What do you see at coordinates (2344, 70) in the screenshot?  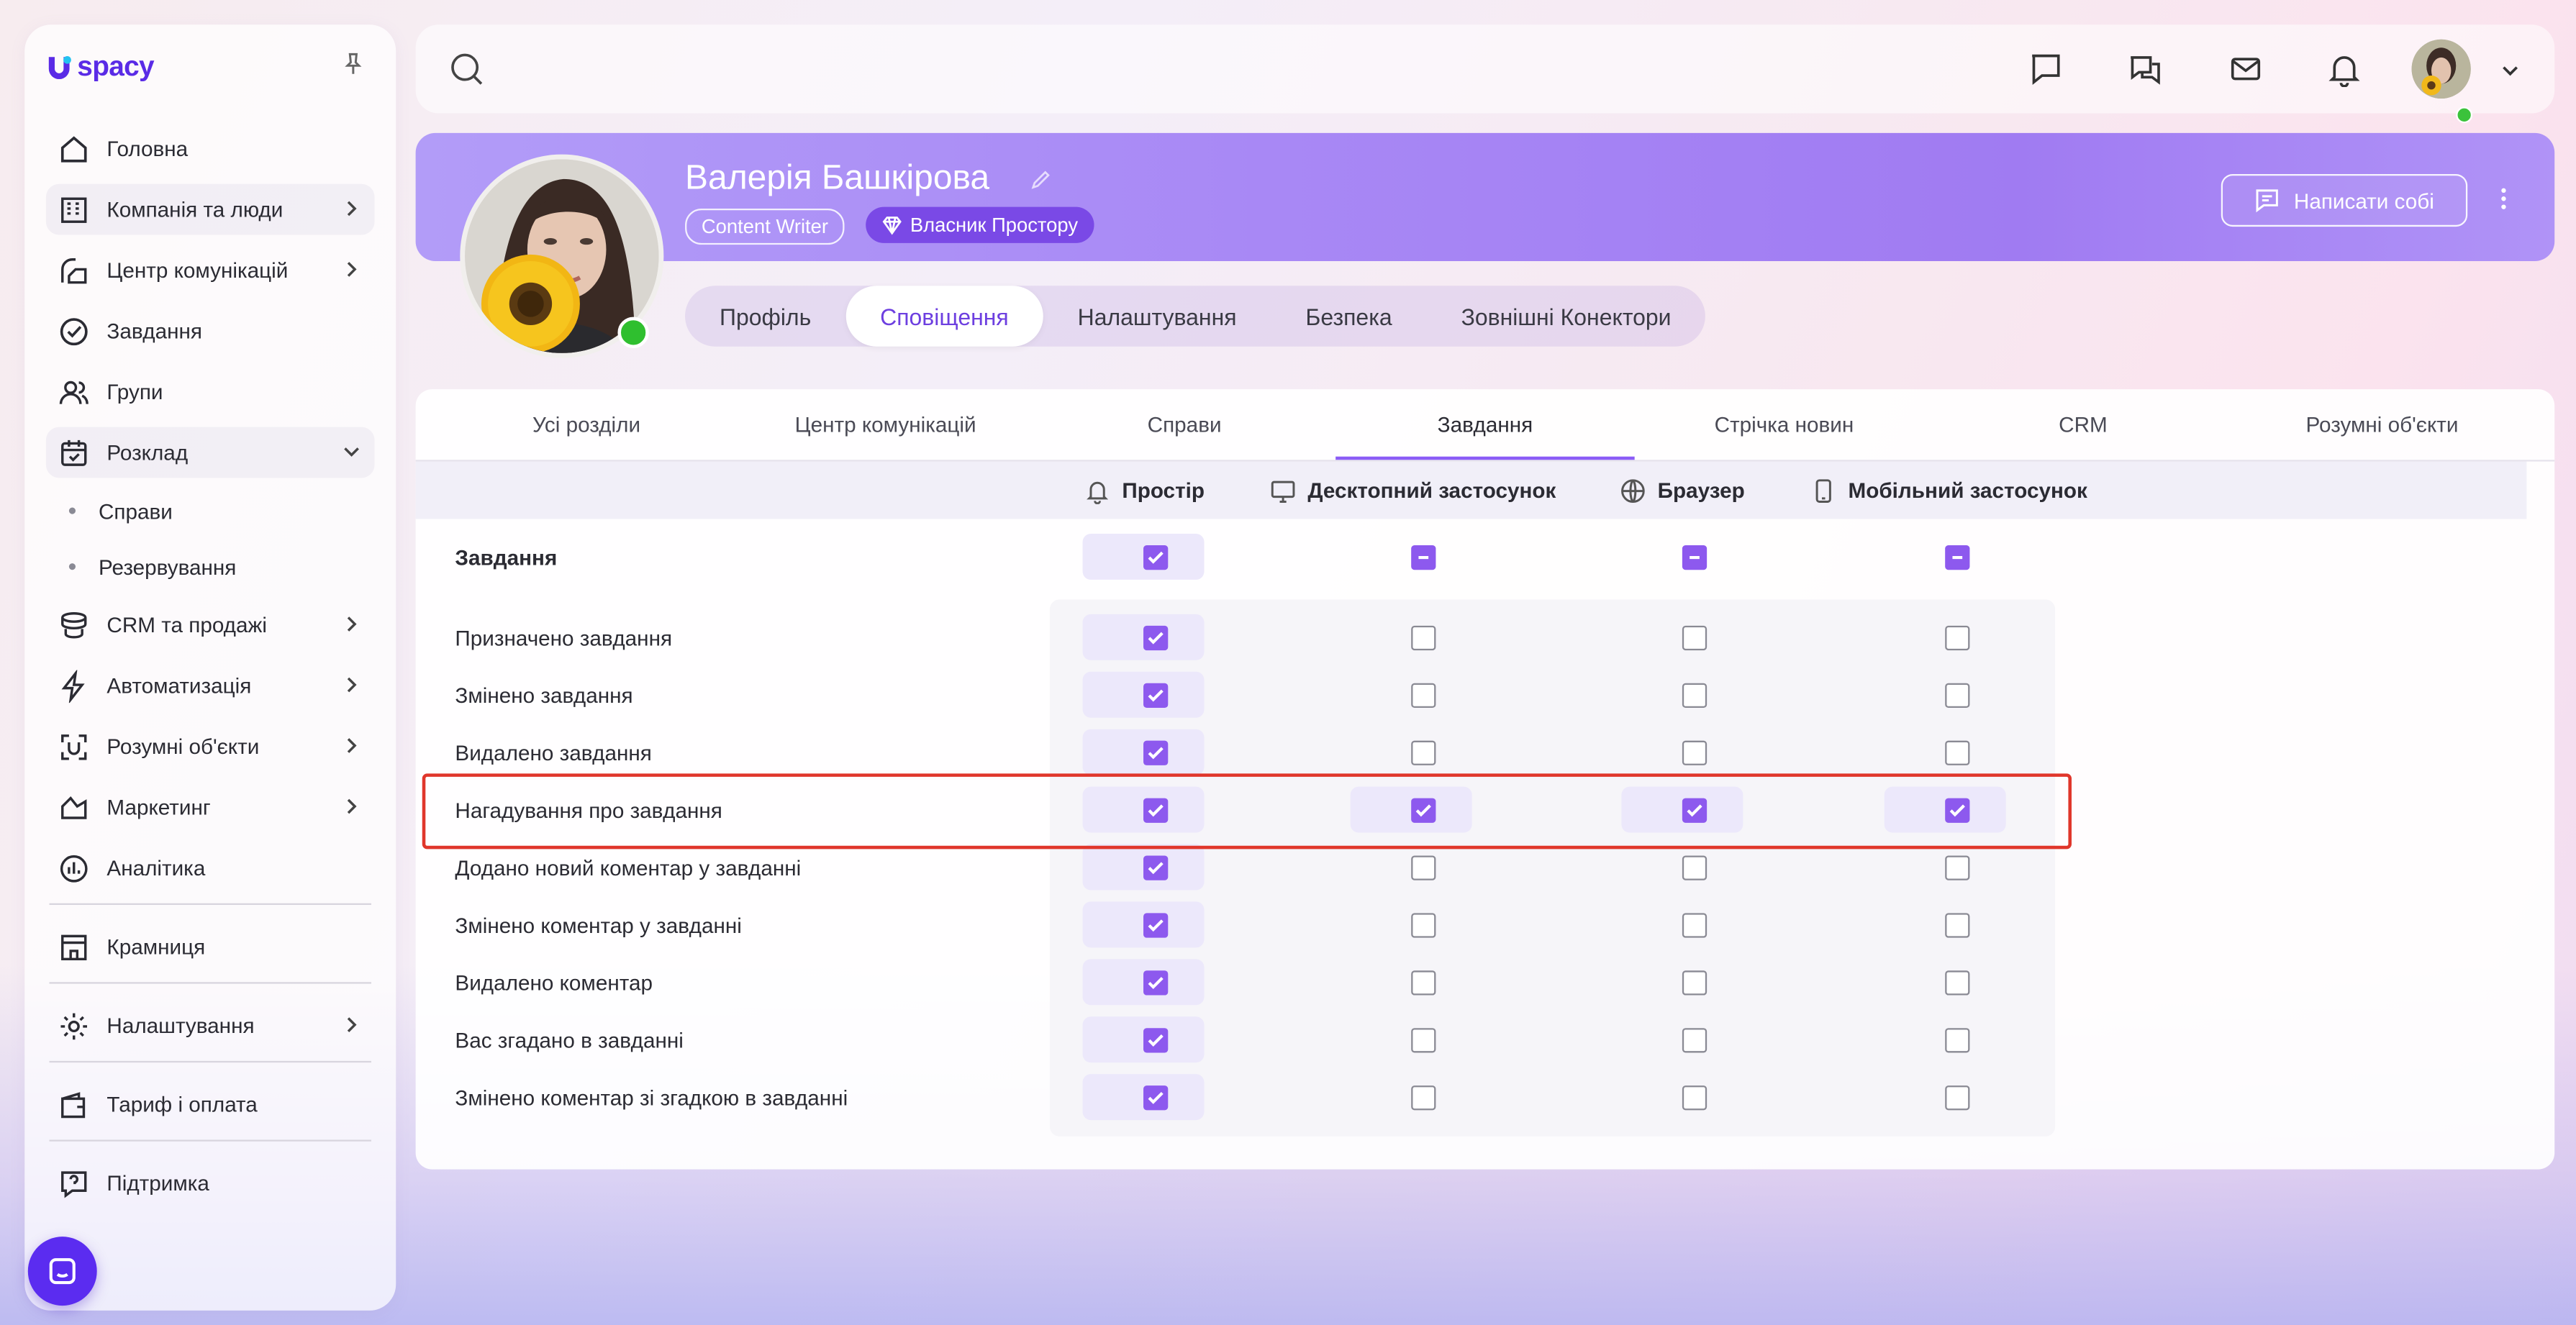 I see `bell-icon` at bounding box center [2344, 70].